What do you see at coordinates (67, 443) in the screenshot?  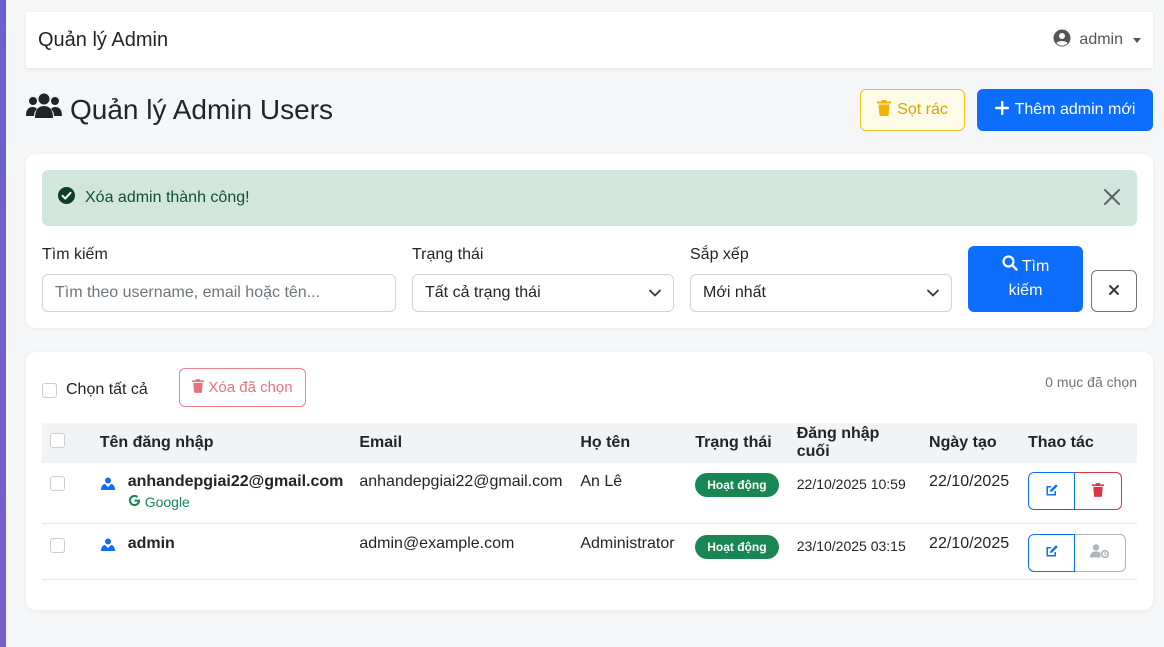 I see `header-checkbox-cell` at bounding box center [67, 443].